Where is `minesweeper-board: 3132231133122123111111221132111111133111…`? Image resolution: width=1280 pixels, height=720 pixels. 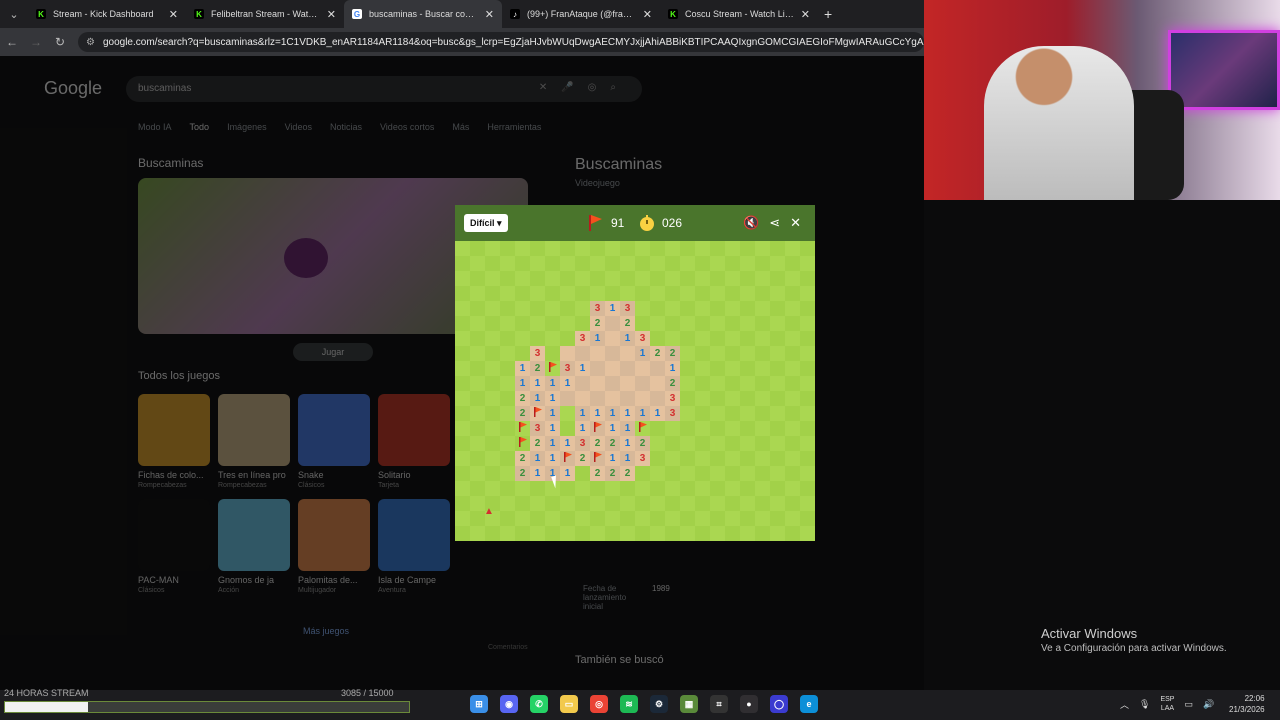
minesweeper-board: 3132231133122123111111221132111111133111… is located at coordinates (635, 391).